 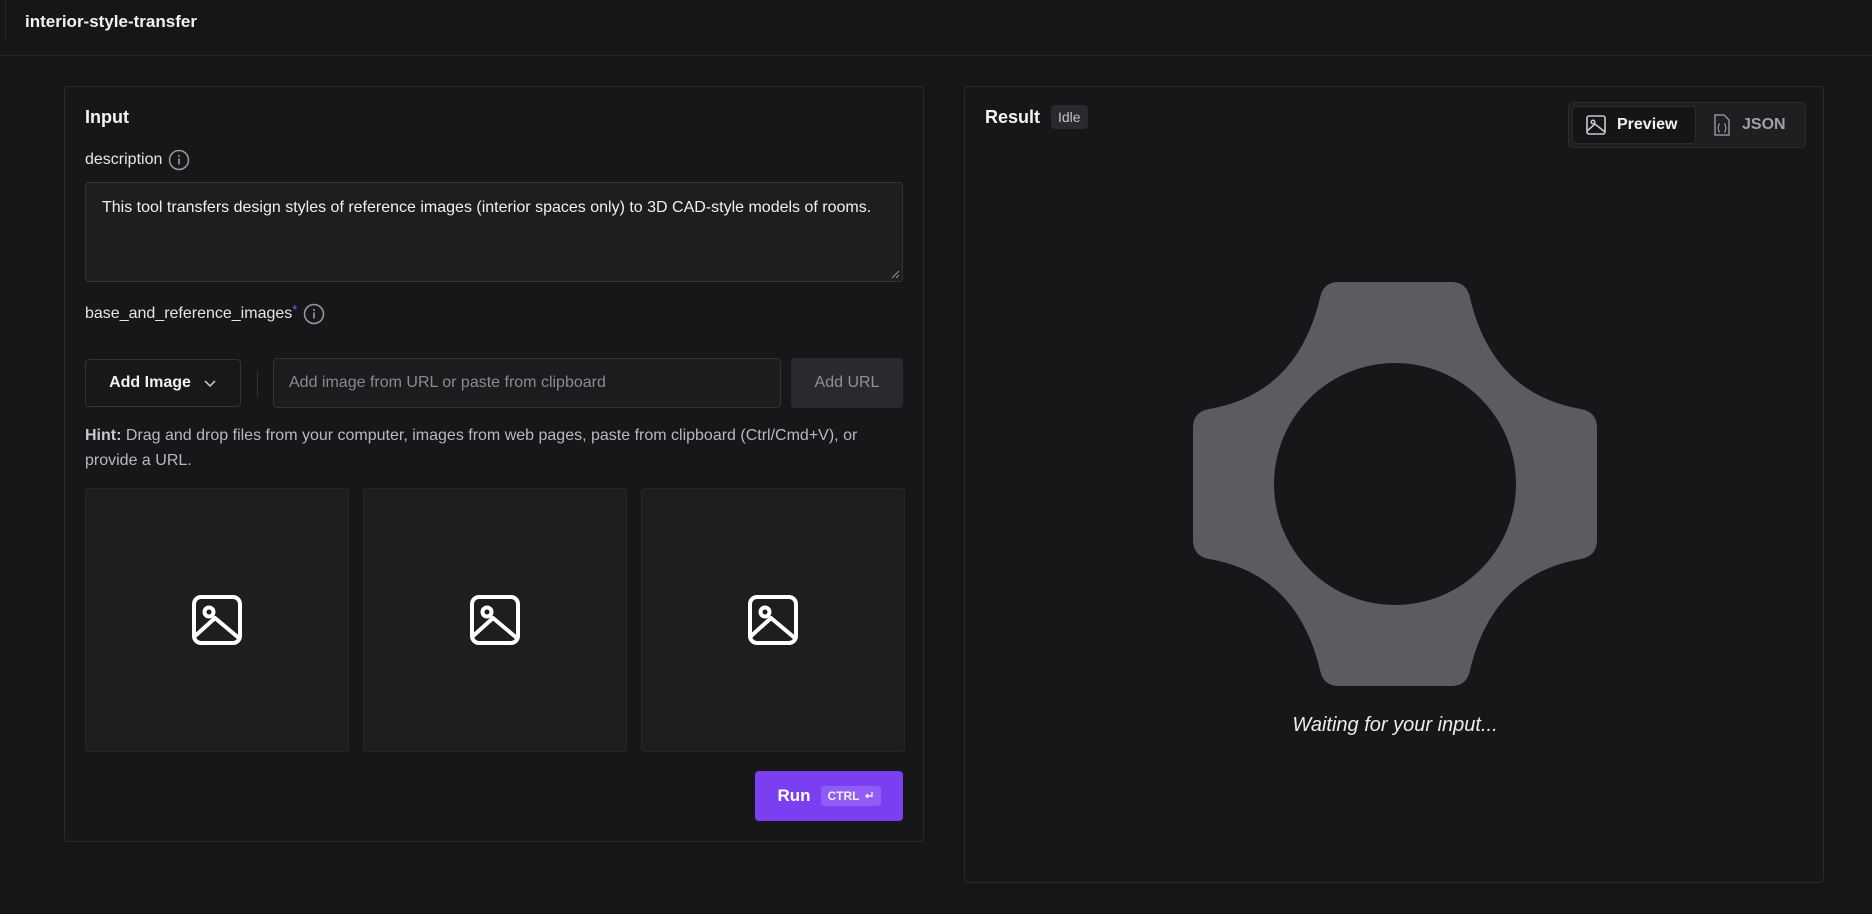 I want to click on placeholder-logo-icon, so click(x=1395, y=484).